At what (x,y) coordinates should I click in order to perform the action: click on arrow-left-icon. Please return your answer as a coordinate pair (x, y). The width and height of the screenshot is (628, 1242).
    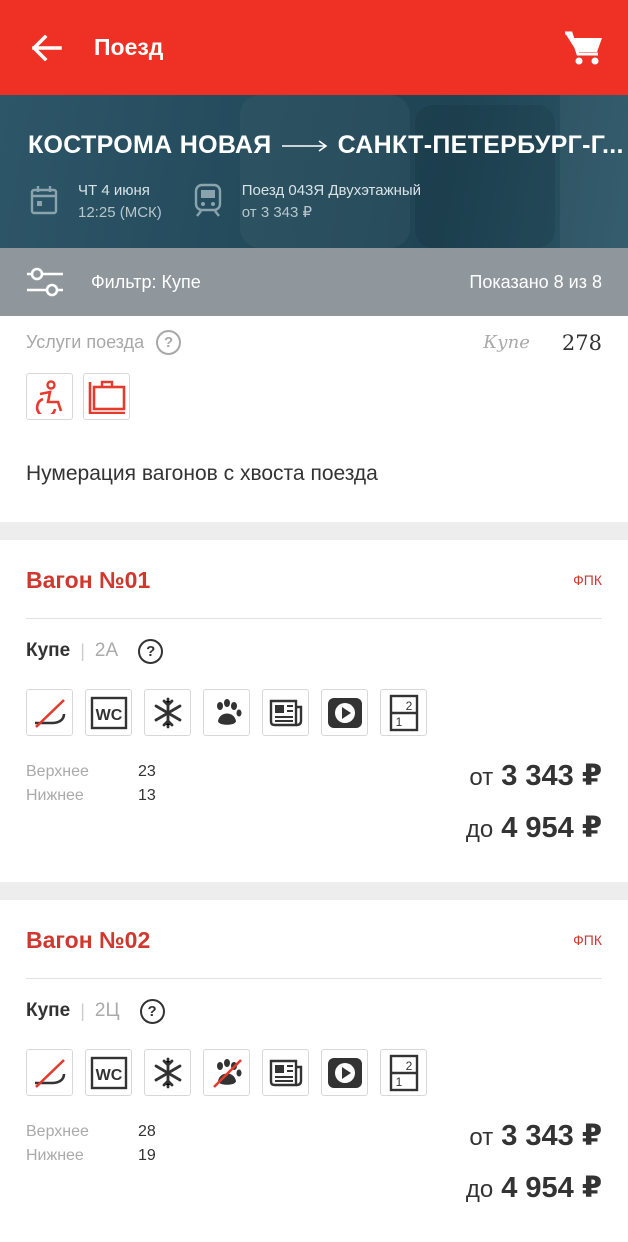
    Looking at the image, I should click on (47, 47).